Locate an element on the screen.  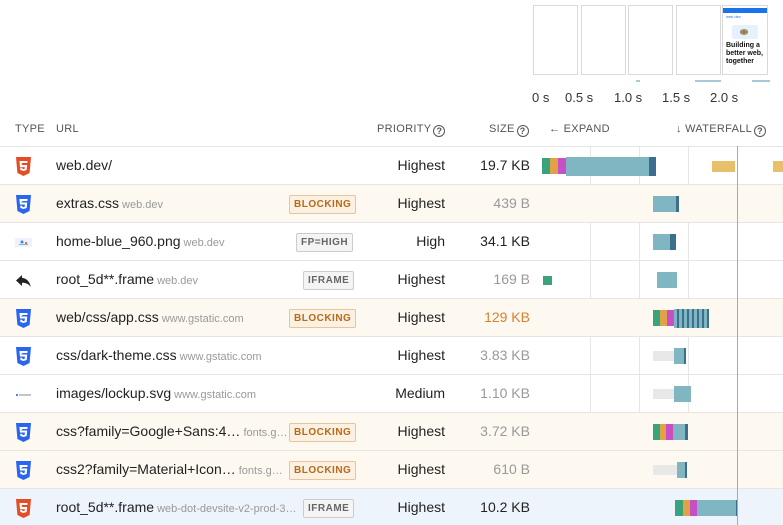
filmstrip-frame-final: web.dev Building a better web, together is located at coordinates (745, 40).